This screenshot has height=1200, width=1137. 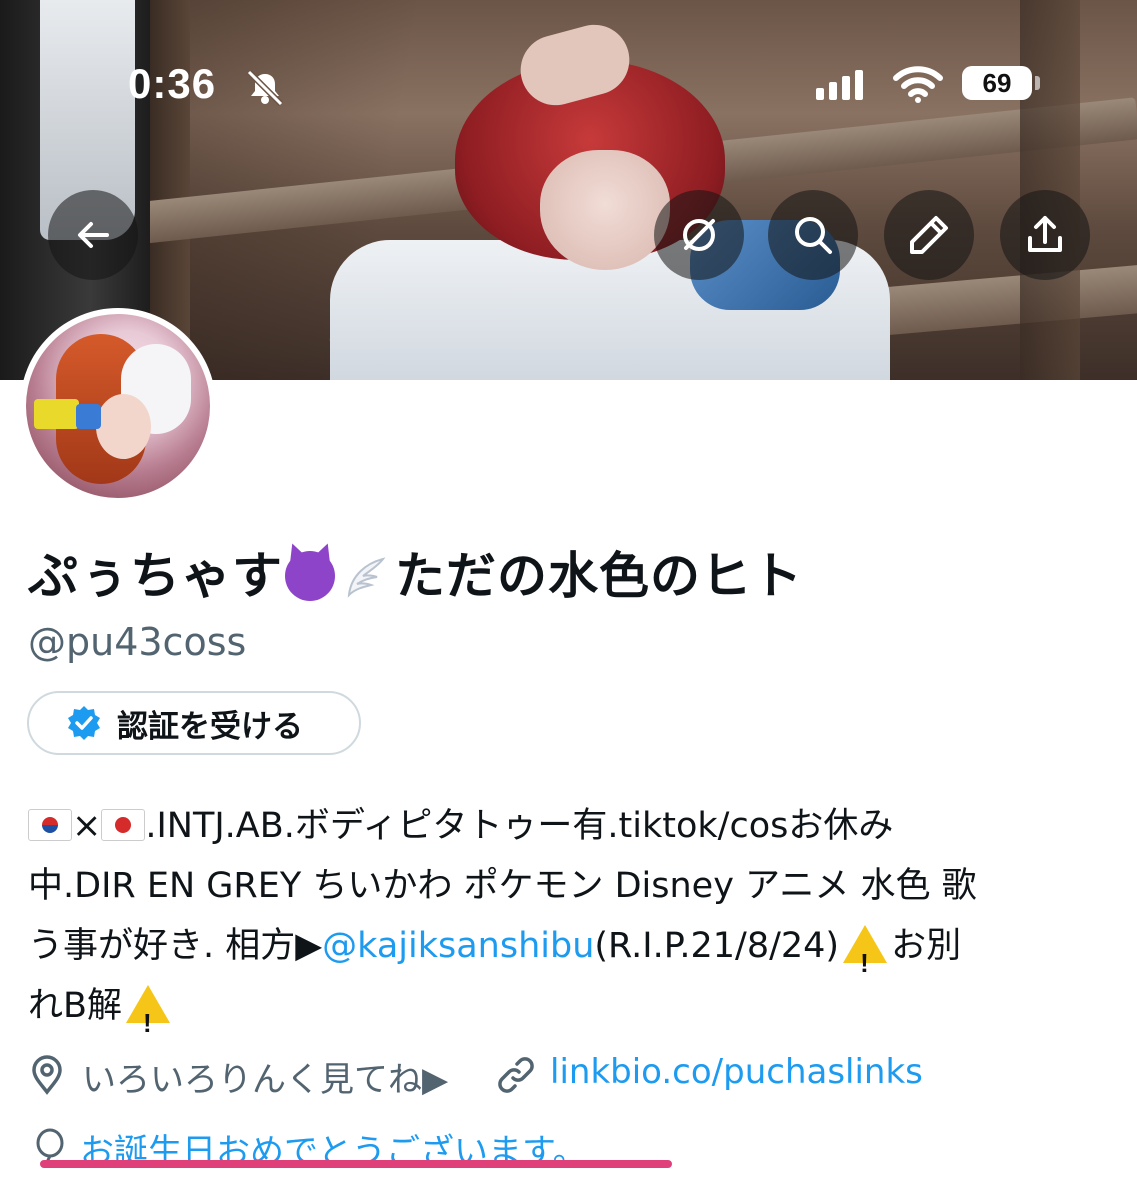 I want to click on banner-face, so click(x=605, y=210).